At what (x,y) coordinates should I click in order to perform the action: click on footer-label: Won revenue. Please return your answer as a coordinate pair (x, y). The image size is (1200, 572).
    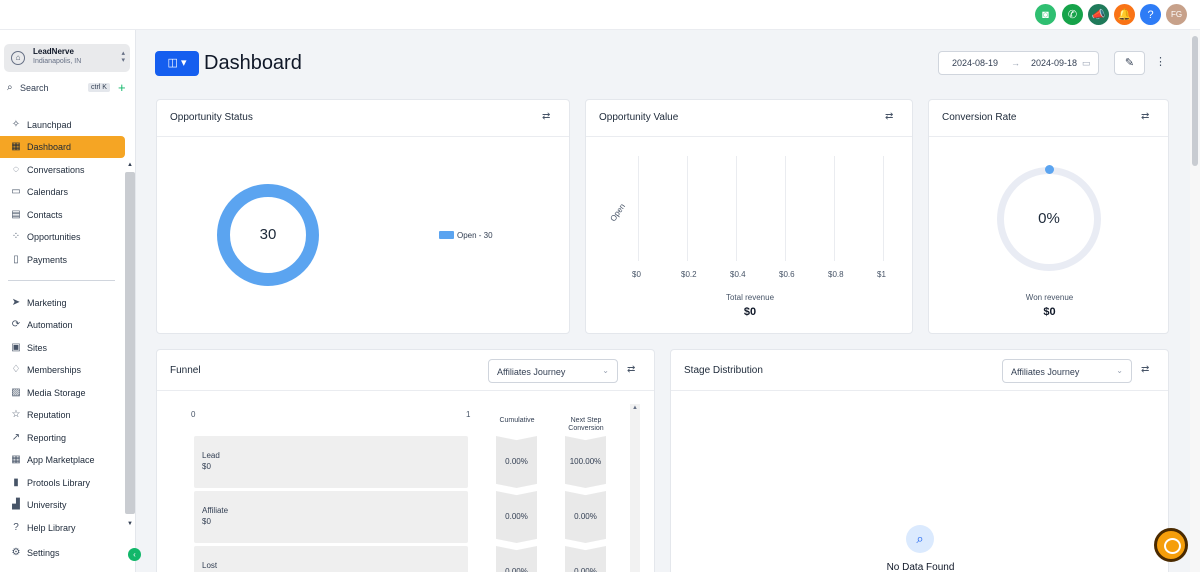
    Looking at the image, I should click on (1049, 297).